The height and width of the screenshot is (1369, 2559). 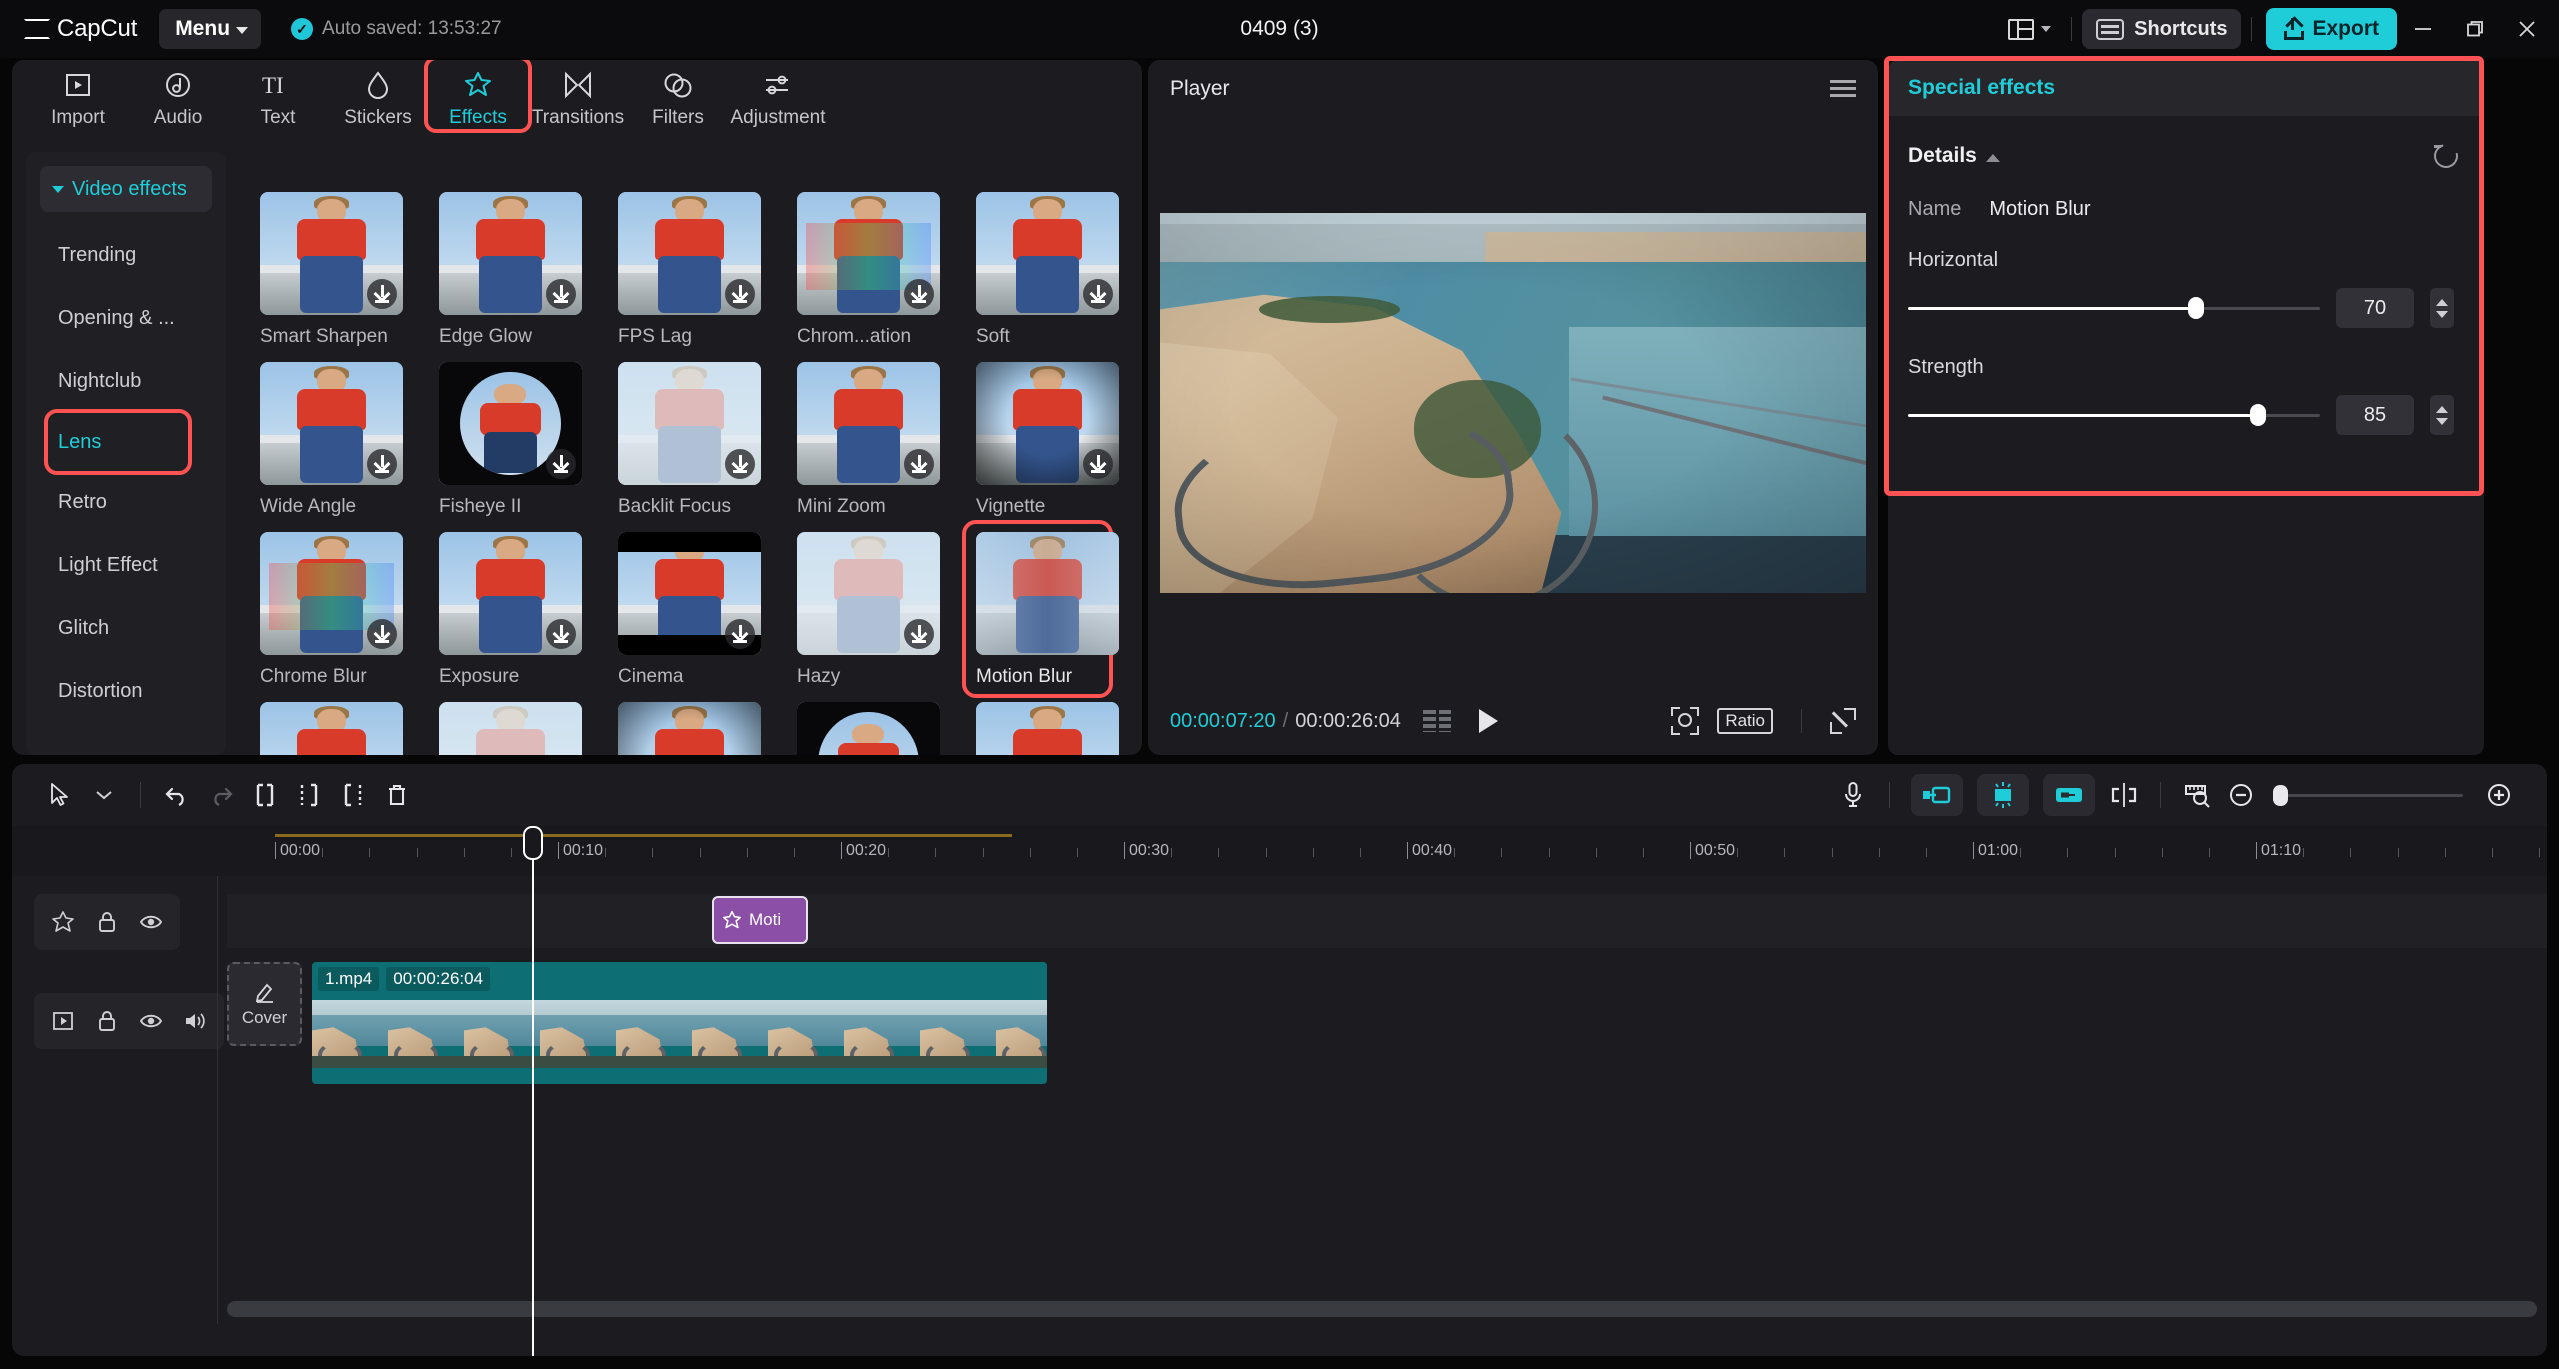 What do you see at coordinates (2162, 29) in the screenshot?
I see `shortcuts-button: Shortcuts` at bounding box center [2162, 29].